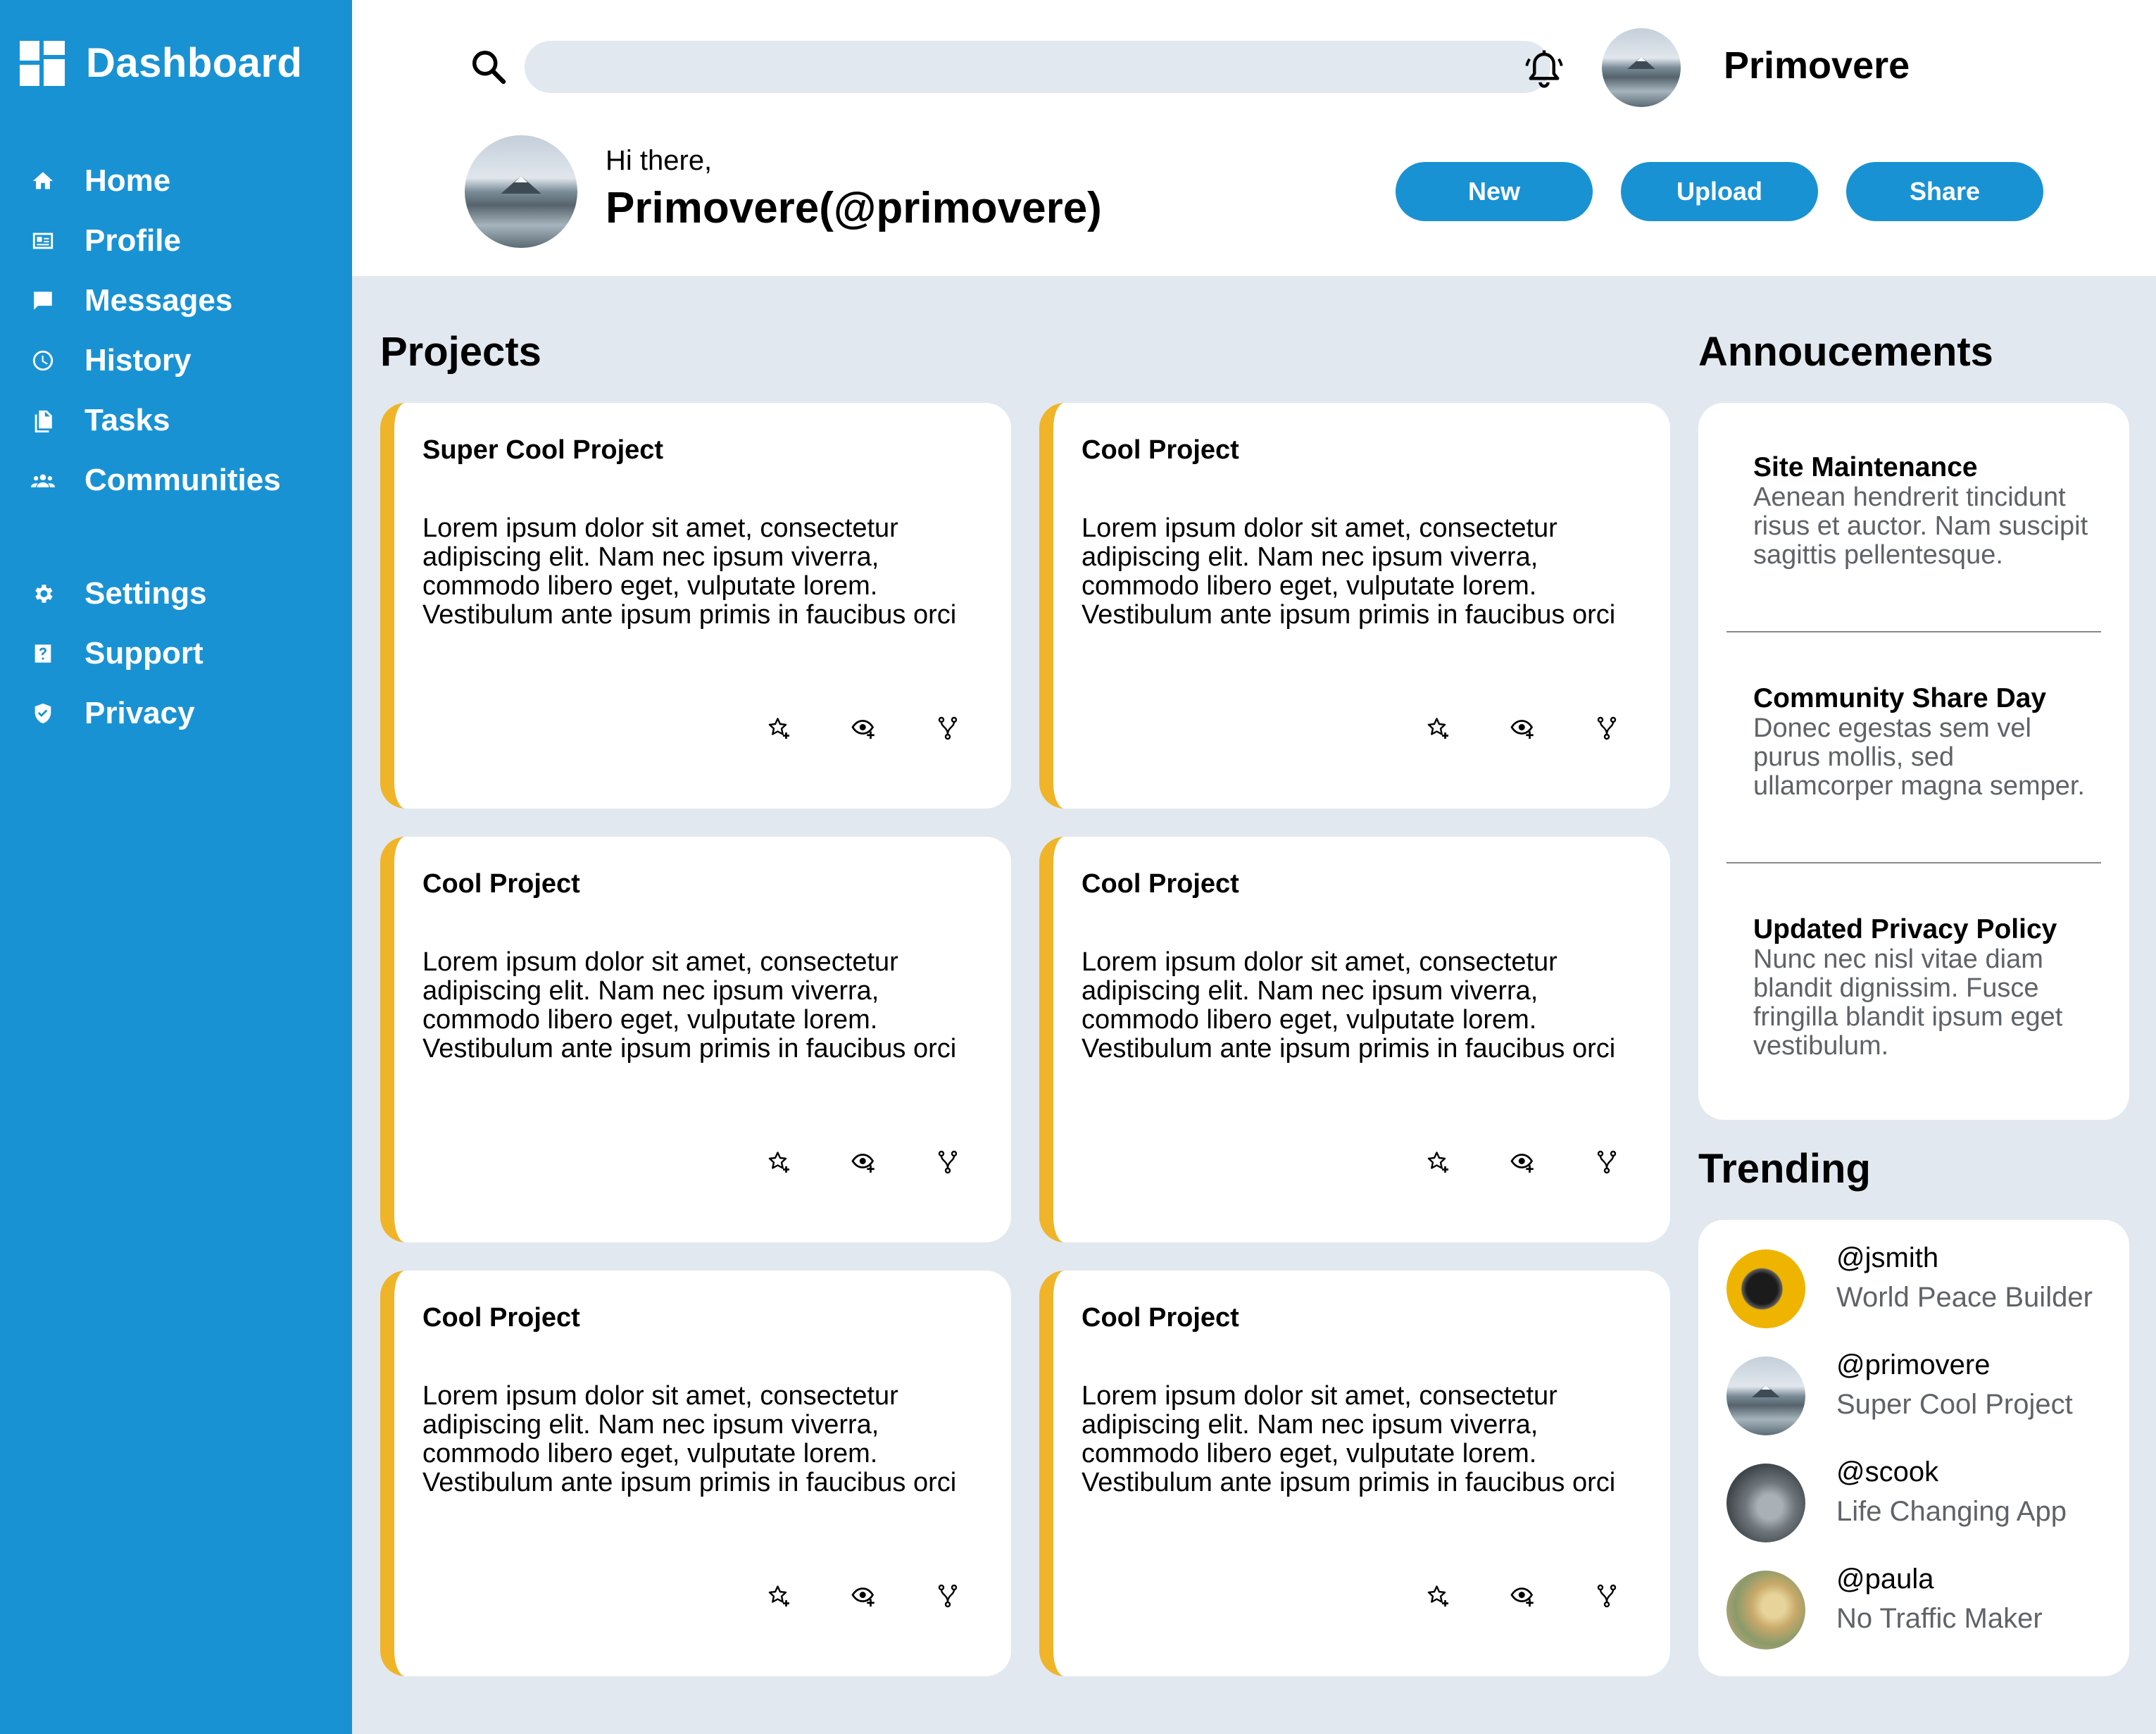  What do you see at coordinates (194, 63) in the screenshot?
I see `brand-title: Dashboard` at bounding box center [194, 63].